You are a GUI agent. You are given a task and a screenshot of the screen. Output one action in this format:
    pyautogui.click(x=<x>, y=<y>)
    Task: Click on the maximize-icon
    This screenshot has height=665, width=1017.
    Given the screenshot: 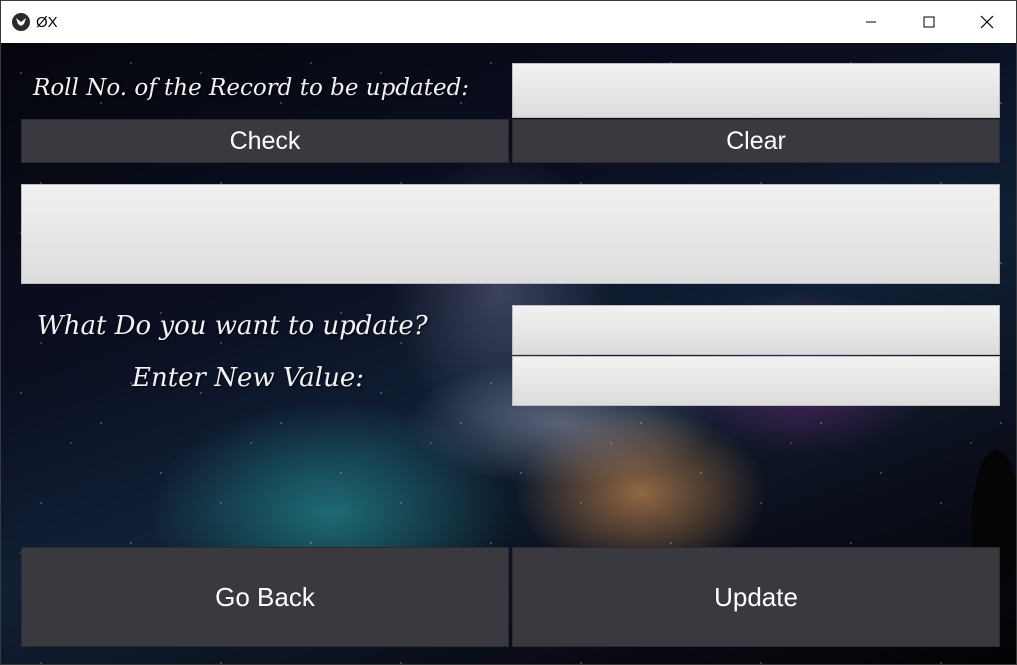 What is the action you would take?
    pyautogui.click(x=929, y=22)
    